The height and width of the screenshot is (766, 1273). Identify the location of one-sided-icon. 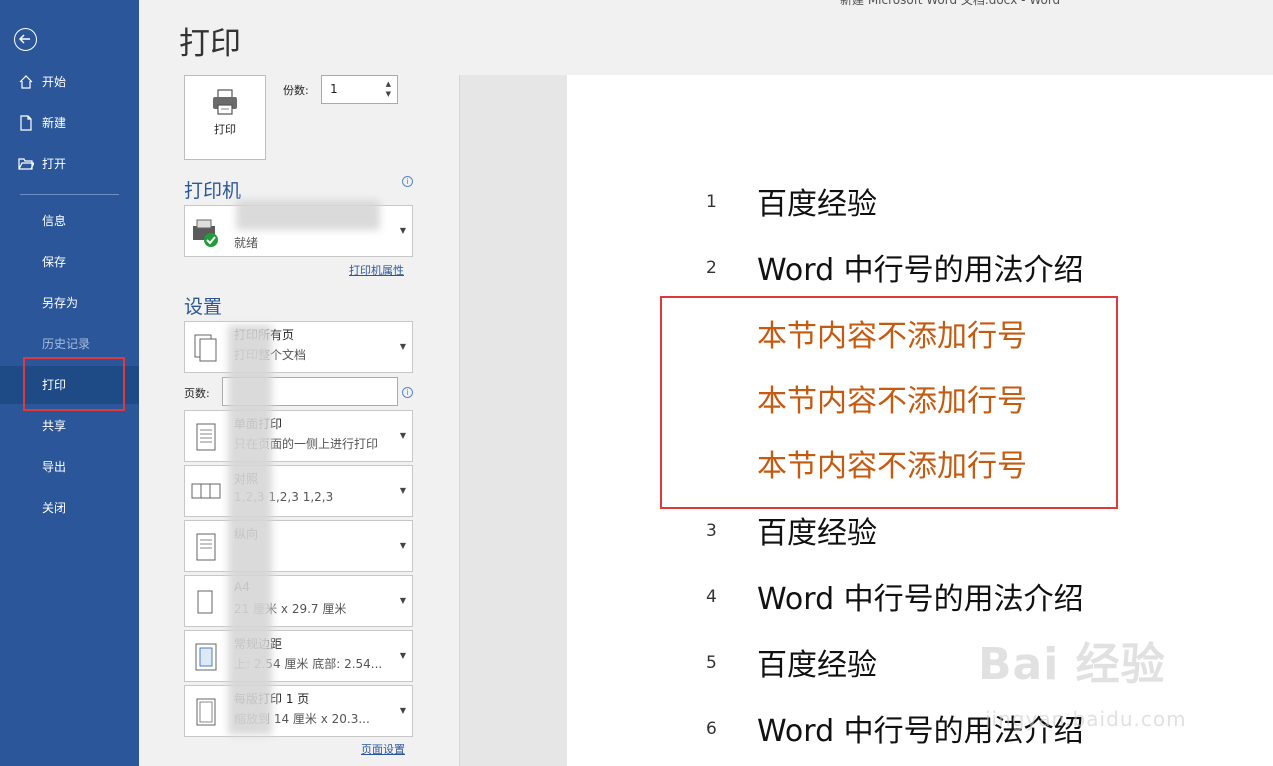
(206, 437).